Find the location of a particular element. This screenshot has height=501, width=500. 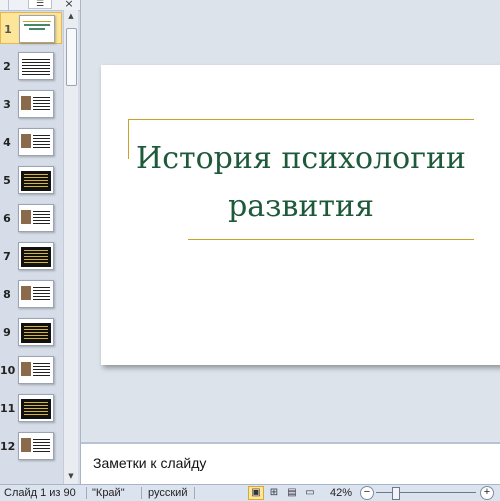

slide-thumbnail-row: 1 is located at coordinates (31, 28).